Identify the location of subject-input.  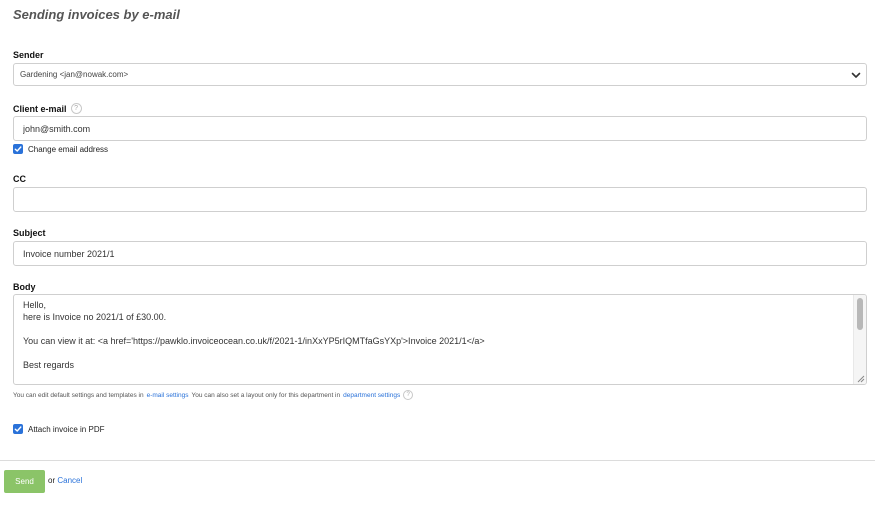
(440, 253).